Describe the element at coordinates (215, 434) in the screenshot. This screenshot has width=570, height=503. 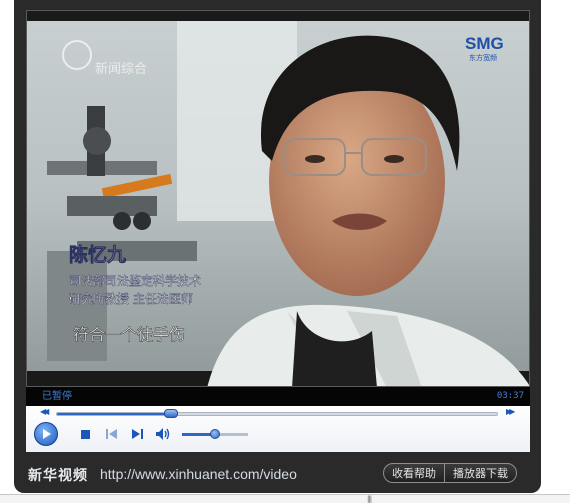
I see `volume-handle` at that location.